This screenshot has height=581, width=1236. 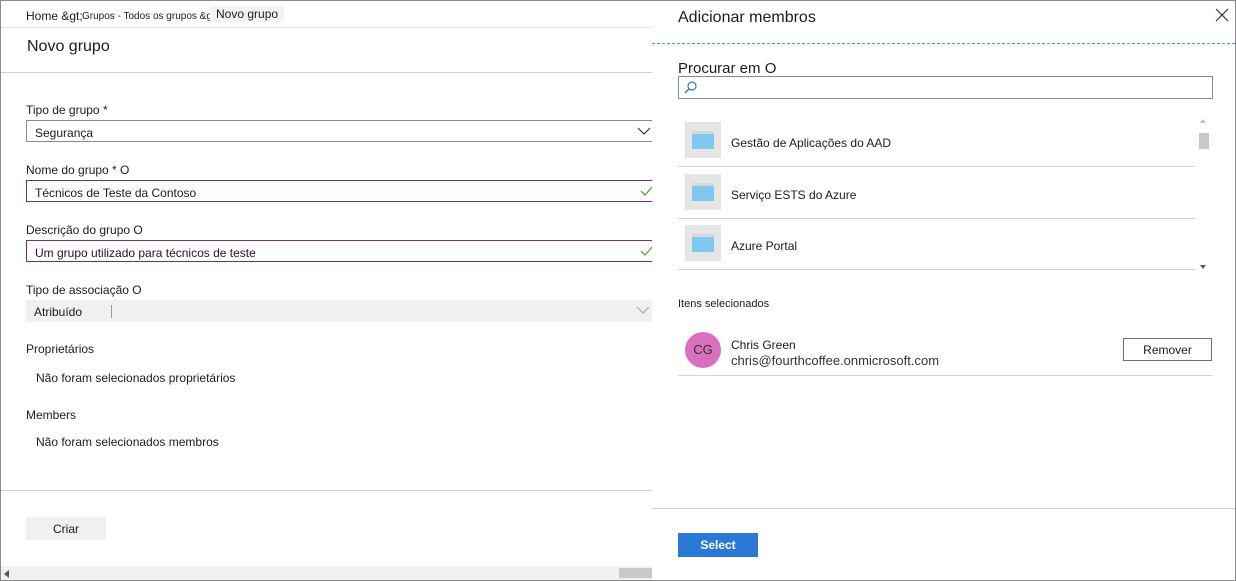 What do you see at coordinates (346, 131) in the screenshot?
I see `group-type-select: Segurança` at bounding box center [346, 131].